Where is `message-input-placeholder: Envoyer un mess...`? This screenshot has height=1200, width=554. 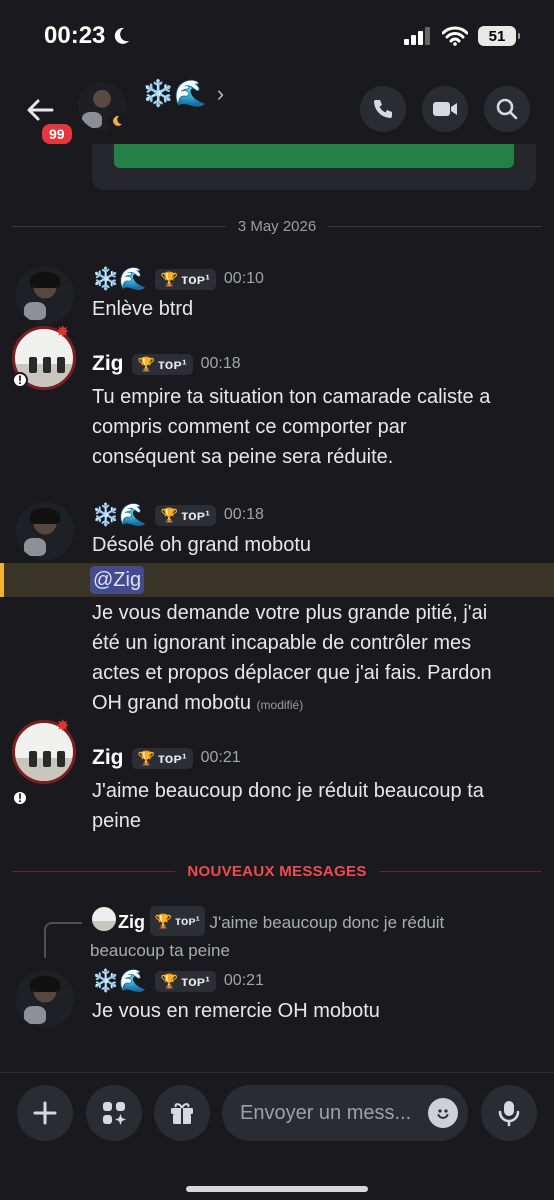
message-input-placeholder: Envoyer un mess... is located at coordinates (326, 1112).